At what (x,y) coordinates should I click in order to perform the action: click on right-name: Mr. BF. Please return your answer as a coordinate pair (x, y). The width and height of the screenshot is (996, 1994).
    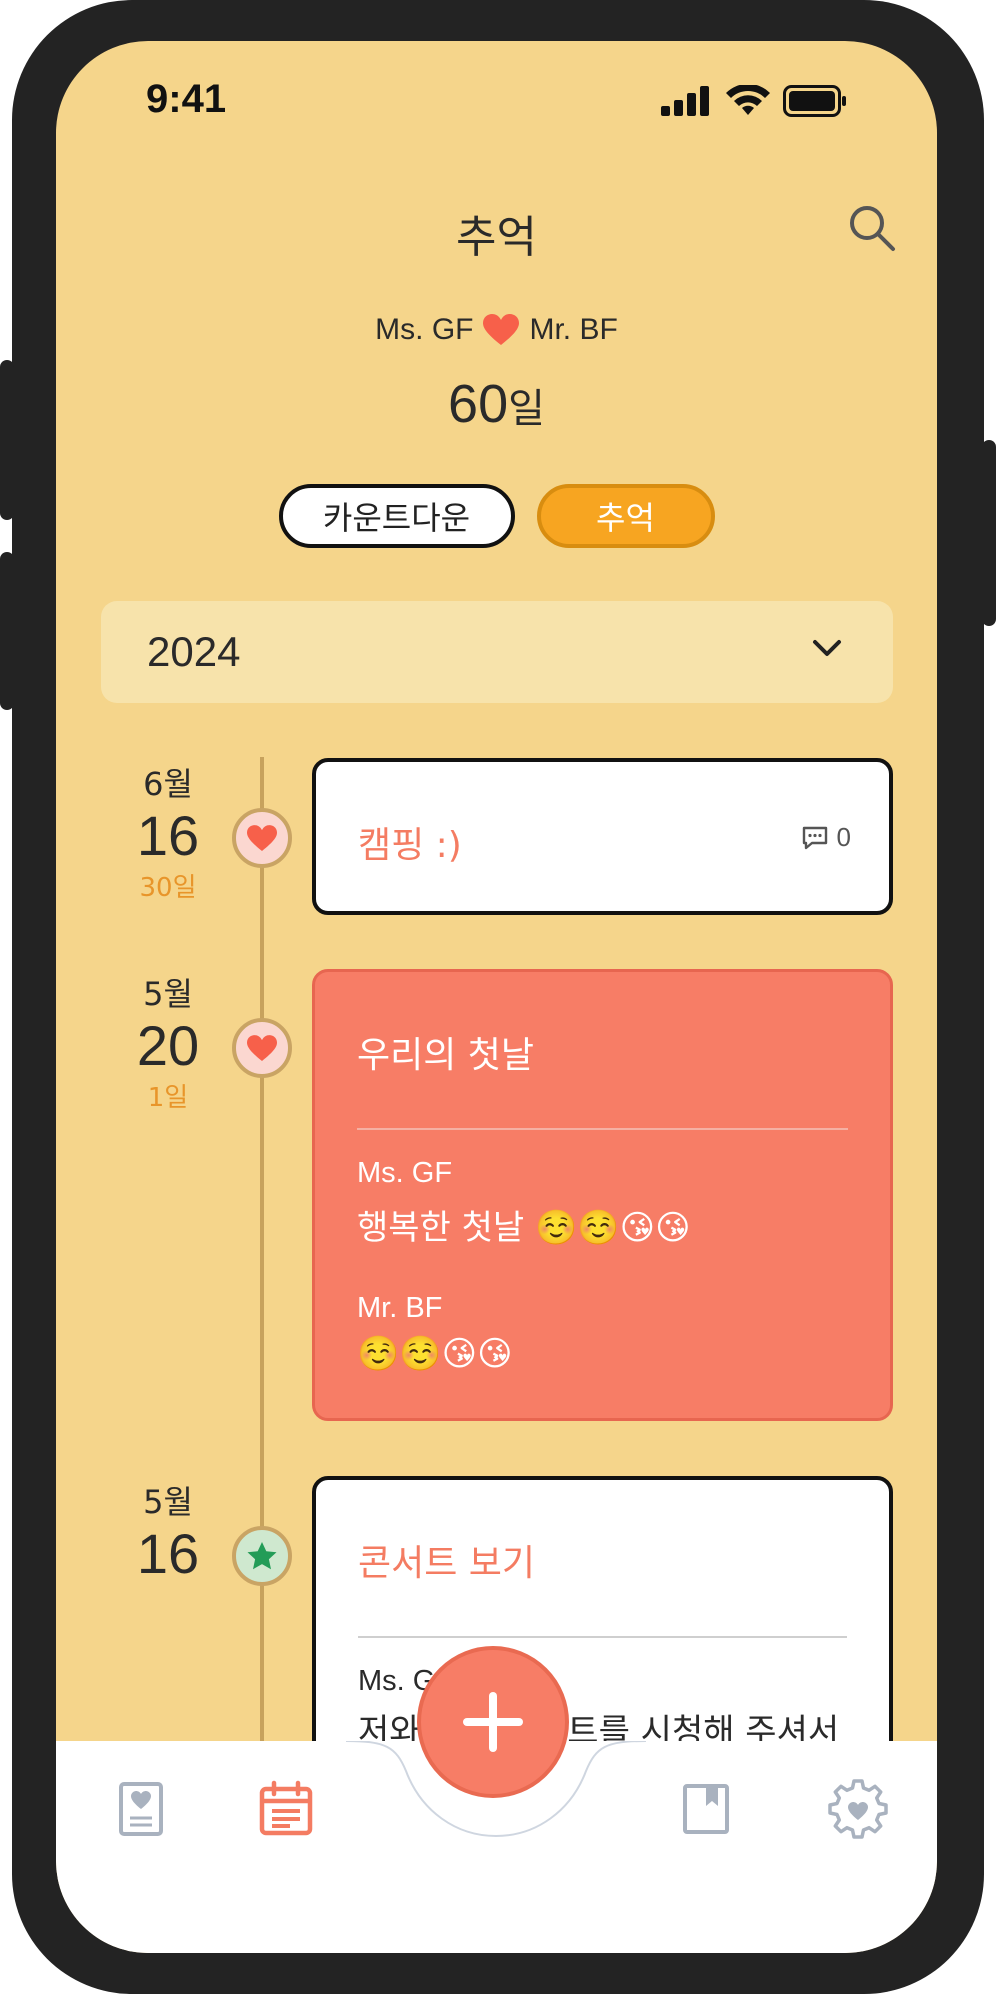
    Looking at the image, I should click on (573, 329).